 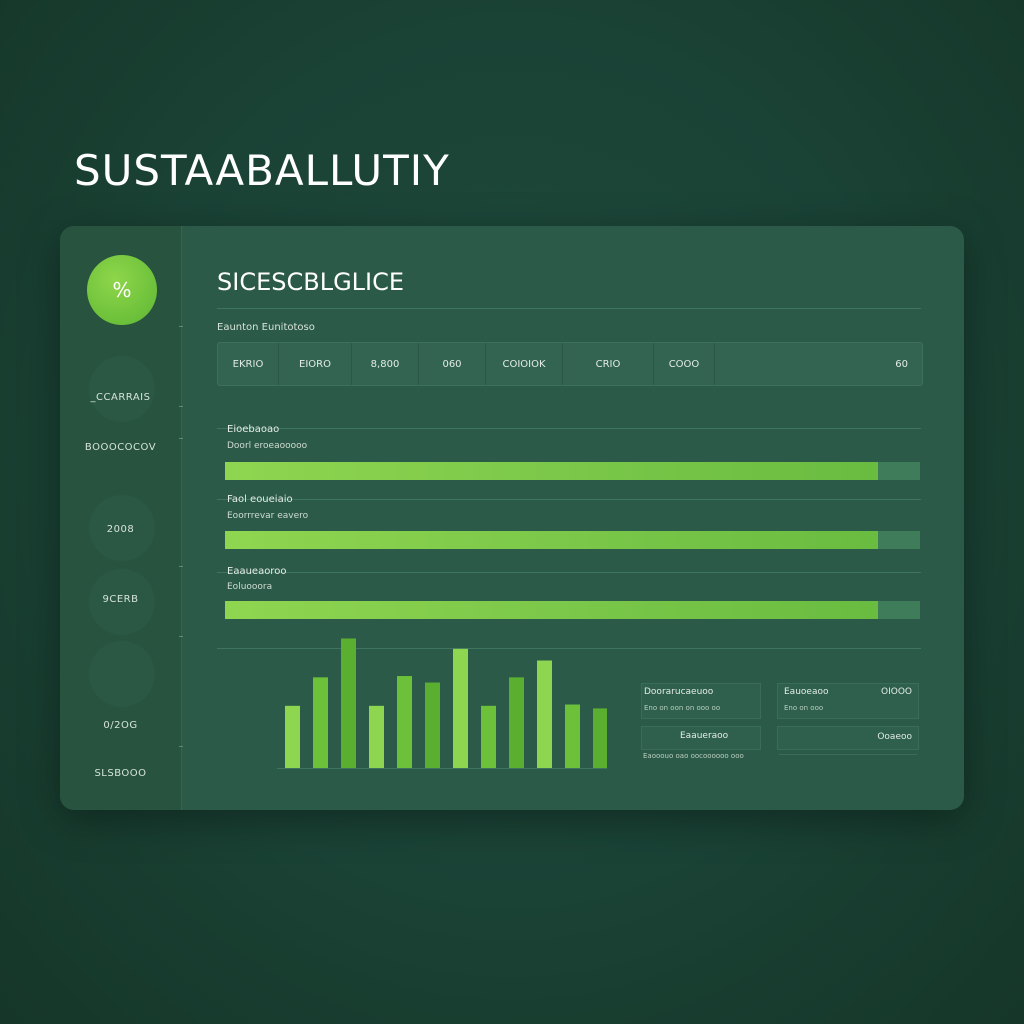 I want to click on kpi-card: Eauoeaoo OIOOO Eno on ooo, so click(x=848, y=701).